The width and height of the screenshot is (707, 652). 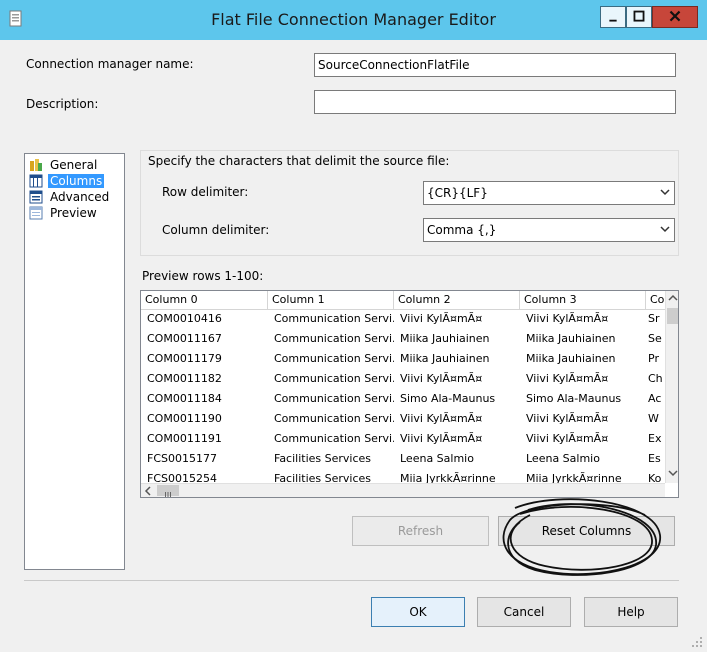 What do you see at coordinates (495, 102) in the screenshot?
I see `description-input` at bounding box center [495, 102].